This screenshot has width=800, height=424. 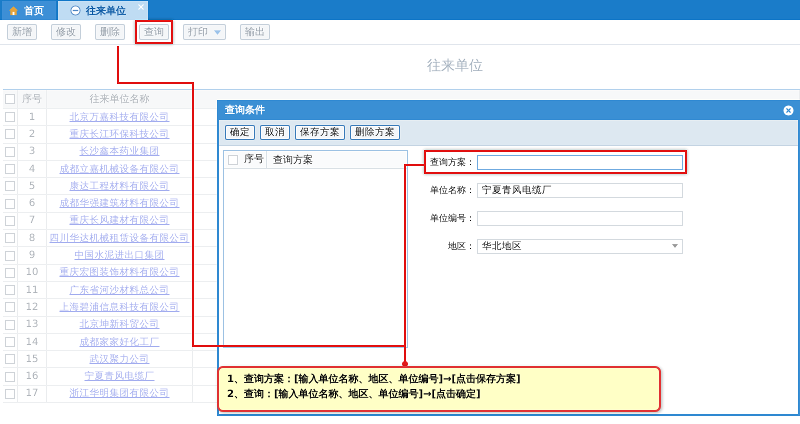 What do you see at coordinates (120, 325) in the screenshot?
I see `company-link: 北京坤新科贸公司` at bounding box center [120, 325].